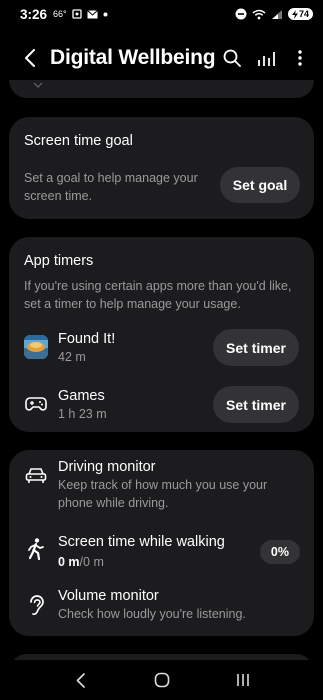 This screenshot has height=700, width=323. I want to click on wifi-icon, so click(259, 14).